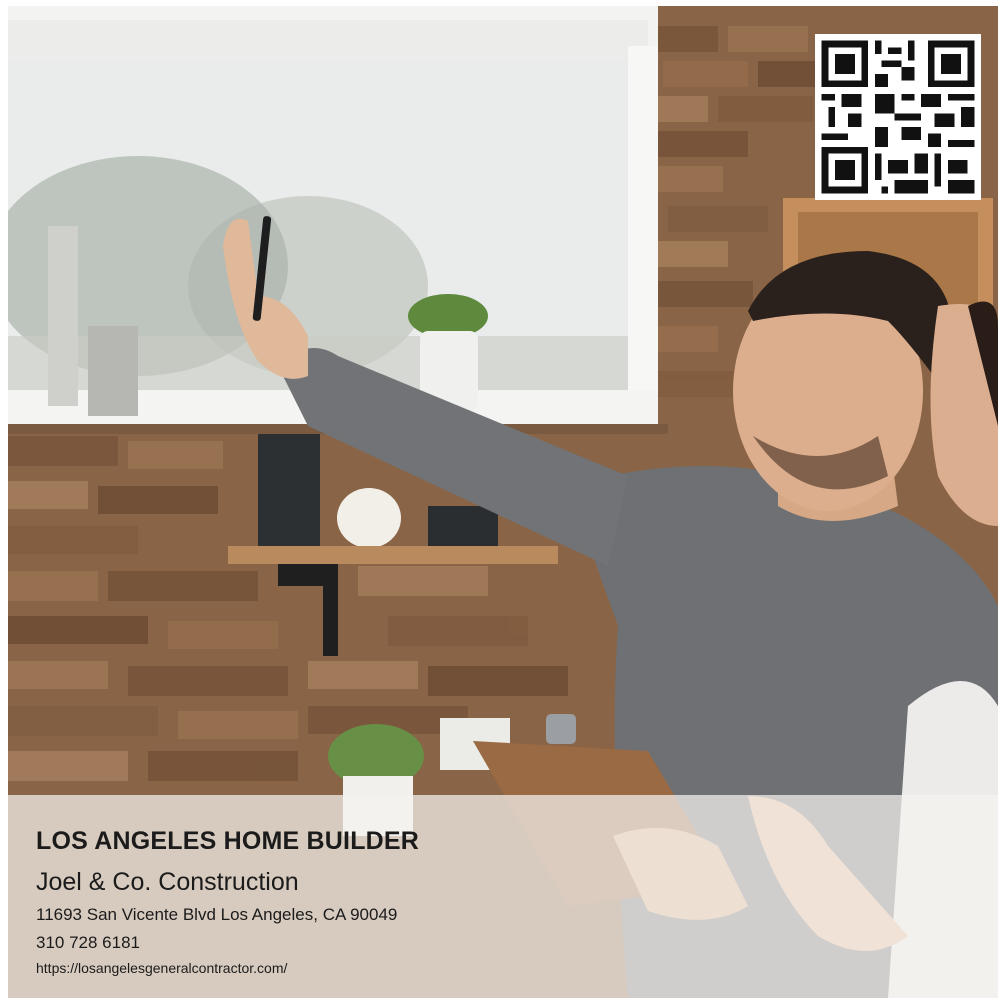 The height and width of the screenshot is (1003, 1001). Describe the element at coordinates (88, 943) in the screenshot. I see `business-phone: 310 728 6181` at that location.